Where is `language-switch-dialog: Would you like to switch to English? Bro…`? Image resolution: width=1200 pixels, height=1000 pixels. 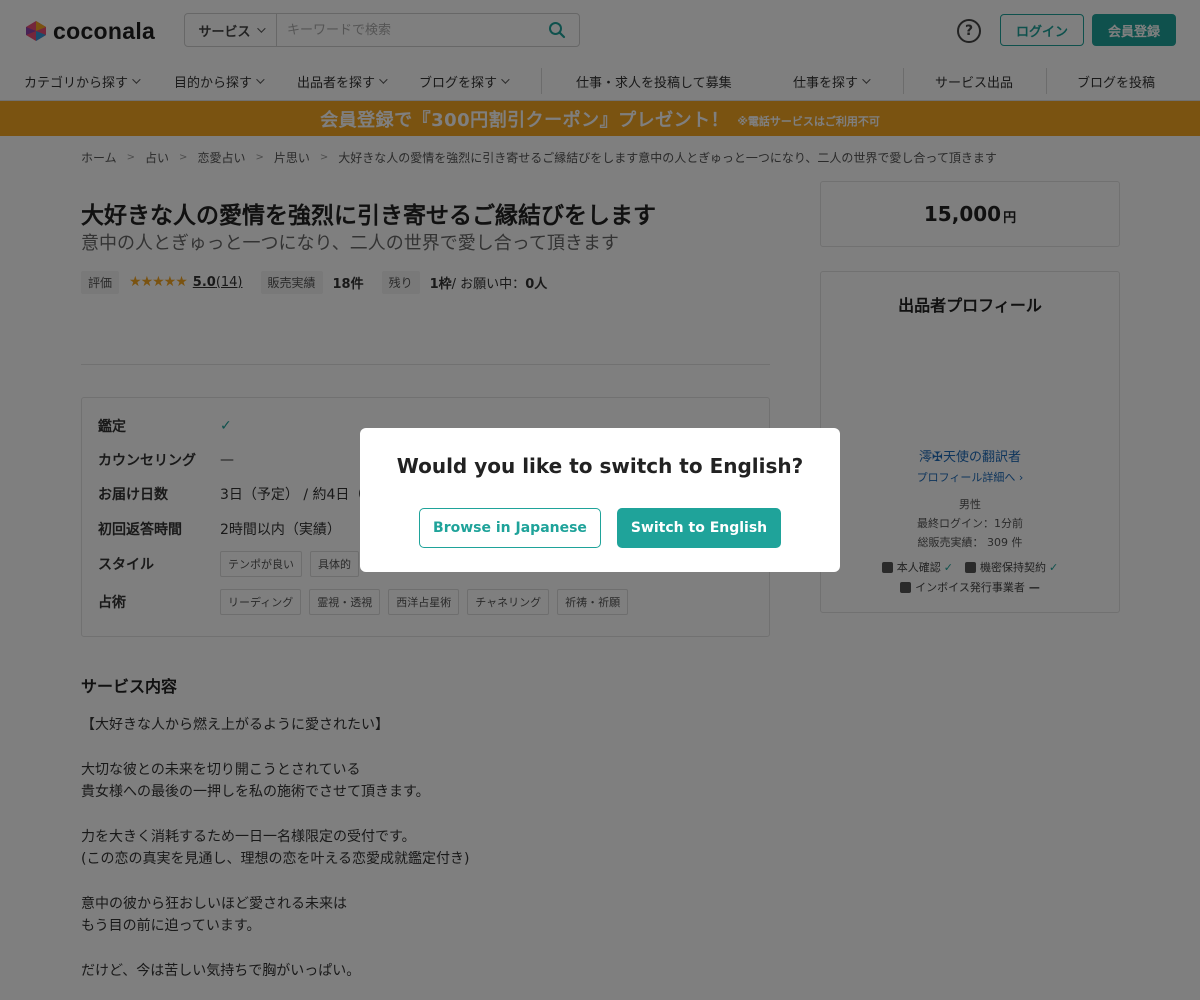 language-switch-dialog: Would you like to switch to English? Bro… is located at coordinates (600, 500).